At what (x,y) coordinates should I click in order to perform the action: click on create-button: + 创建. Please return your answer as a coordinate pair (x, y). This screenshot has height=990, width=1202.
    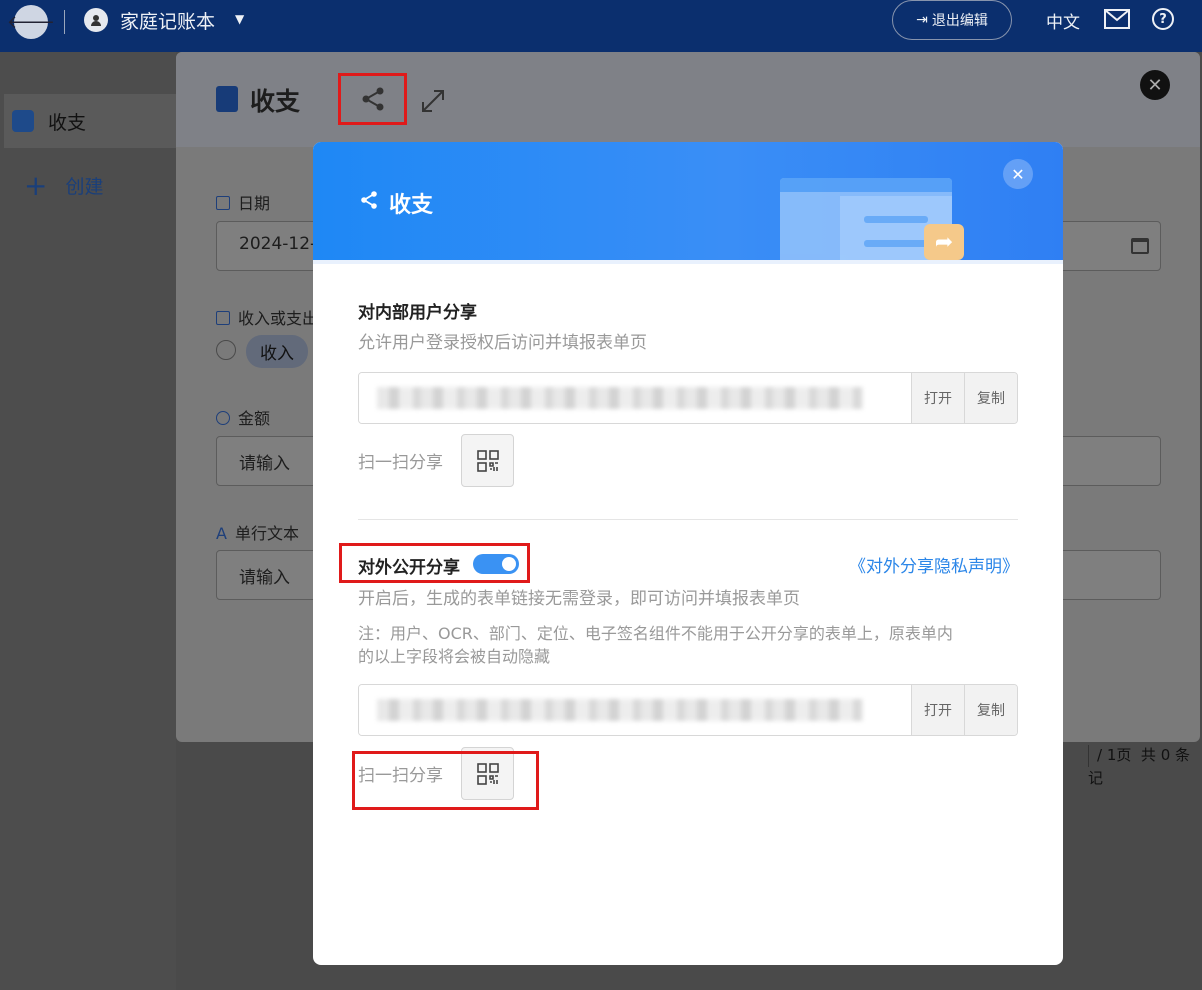
    Looking at the image, I should click on (64, 185).